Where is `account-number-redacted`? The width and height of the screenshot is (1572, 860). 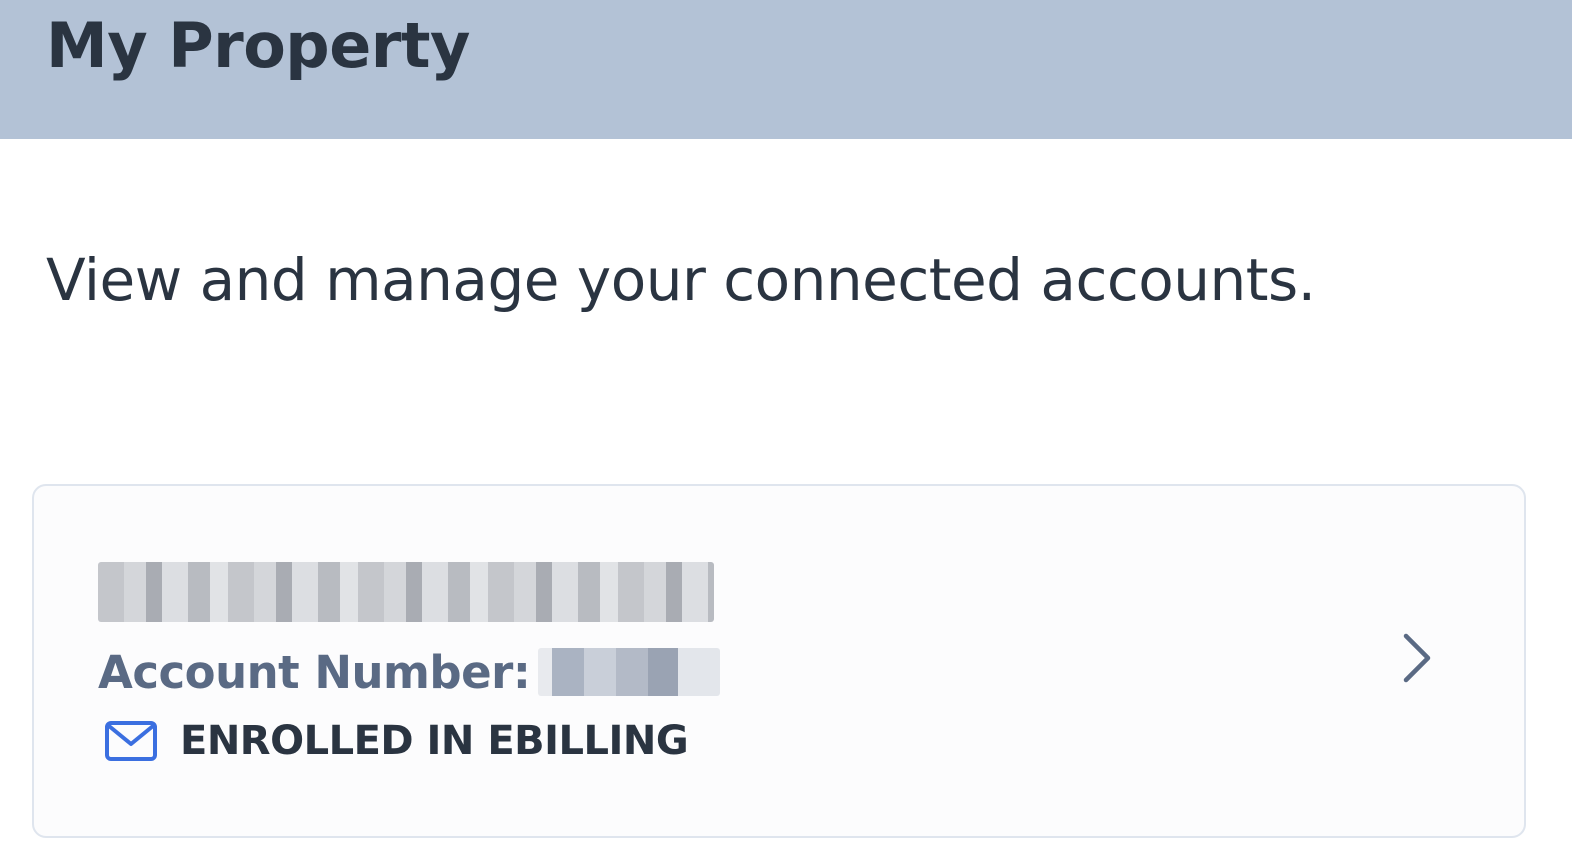
account-number-redacted is located at coordinates (629, 672).